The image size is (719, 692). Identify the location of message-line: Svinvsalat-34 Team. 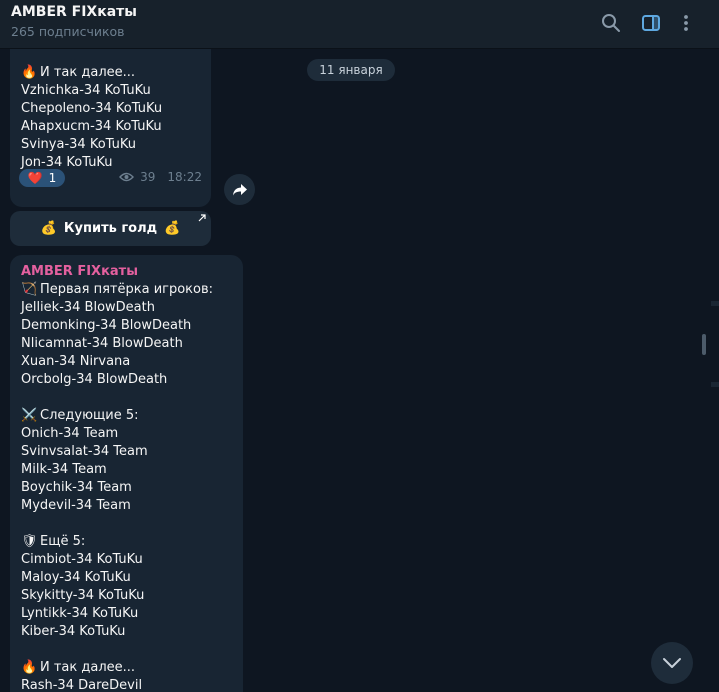
(84, 451).